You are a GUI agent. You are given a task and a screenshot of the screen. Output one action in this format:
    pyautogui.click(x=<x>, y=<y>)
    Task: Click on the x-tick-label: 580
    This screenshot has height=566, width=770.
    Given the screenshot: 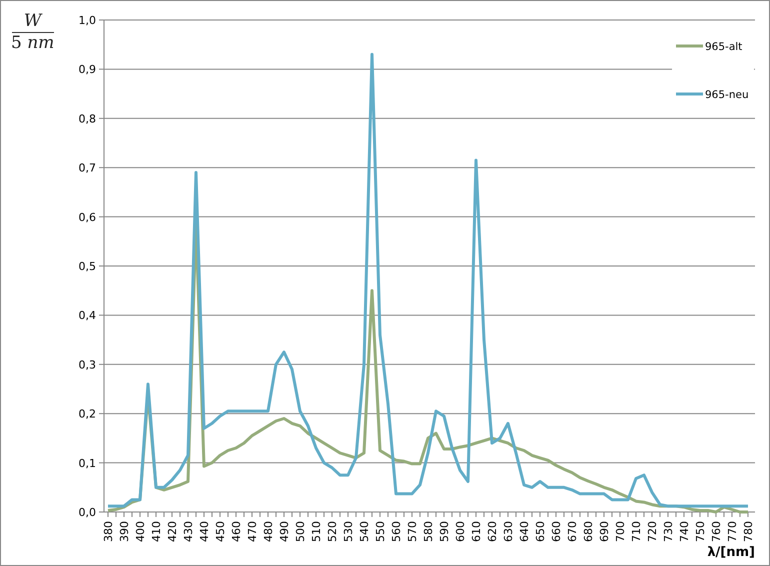 What is the action you would take?
    pyautogui.click(x=428, y=531)
    